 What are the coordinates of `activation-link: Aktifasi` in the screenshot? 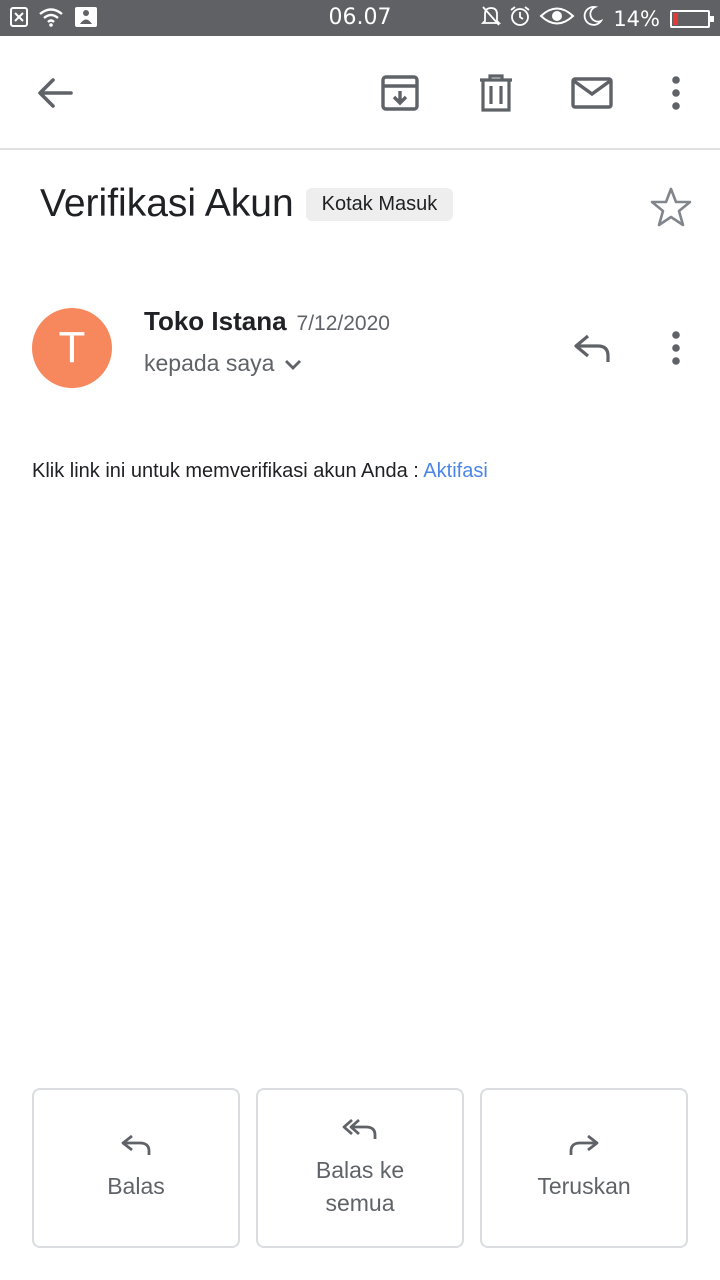 It's located at (455, 471).